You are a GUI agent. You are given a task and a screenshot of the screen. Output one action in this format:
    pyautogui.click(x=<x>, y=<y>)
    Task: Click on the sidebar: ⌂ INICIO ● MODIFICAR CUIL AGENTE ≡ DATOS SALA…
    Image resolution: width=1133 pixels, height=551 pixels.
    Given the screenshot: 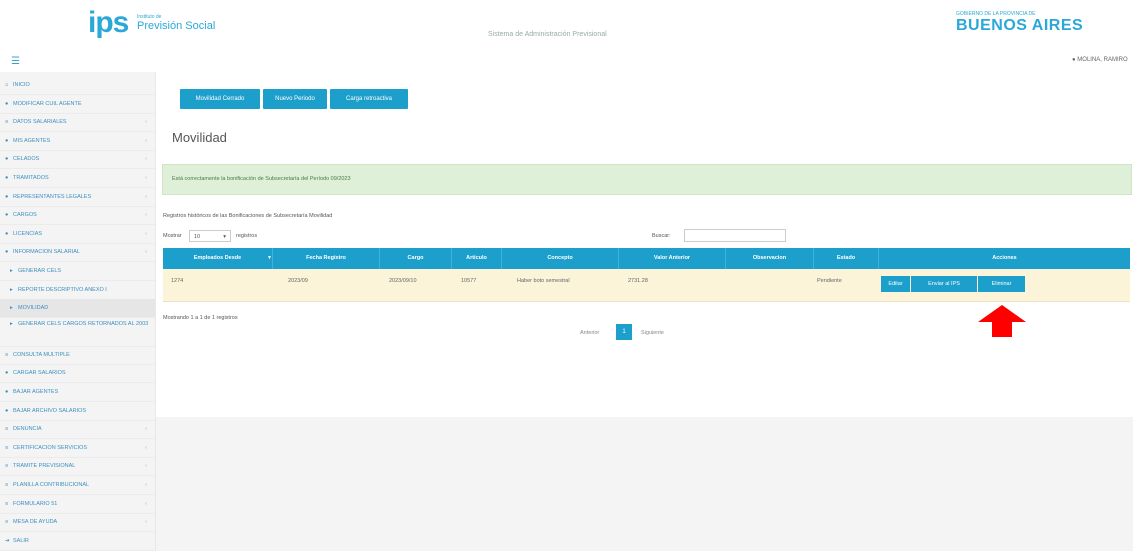 What is the action you would take?
    pyautogui.click(x=78, y=311)
    